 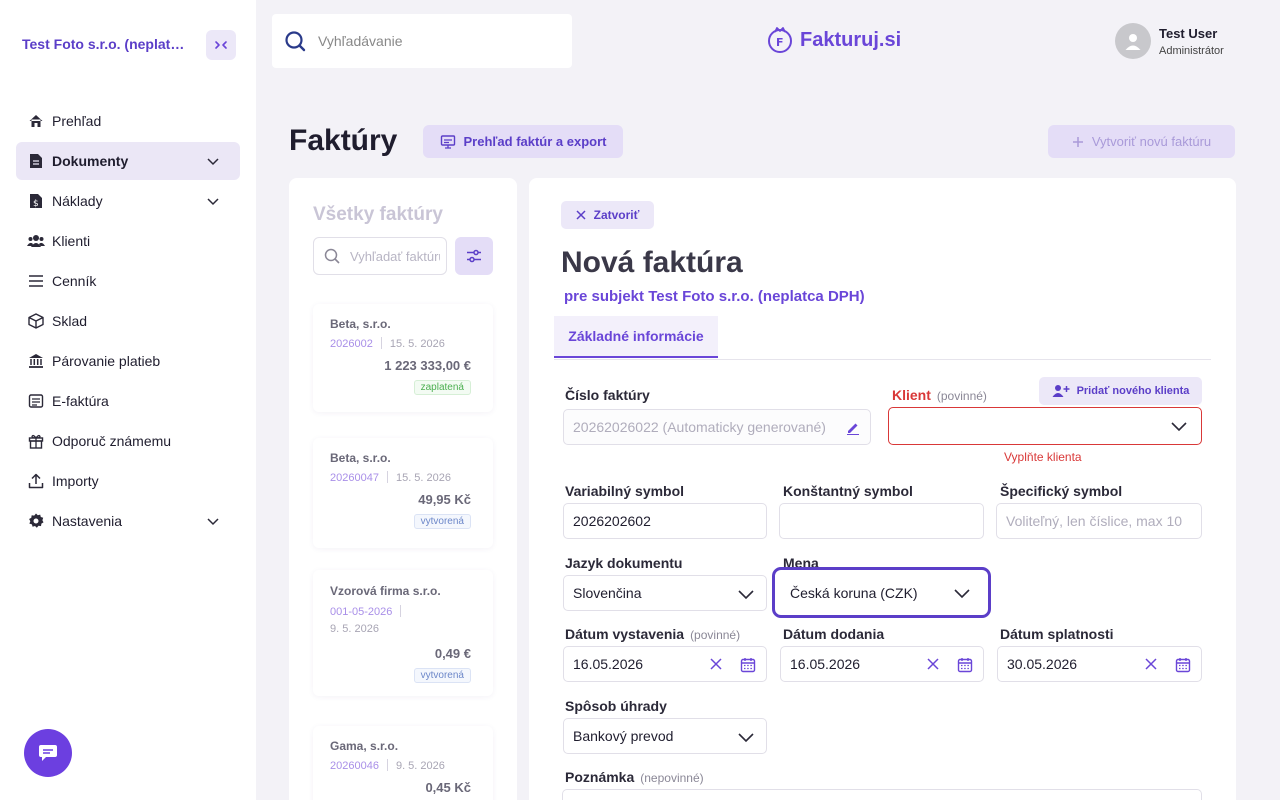 I want to click on user-menu: Test User Administrátor, so click(x=1169, y=41).